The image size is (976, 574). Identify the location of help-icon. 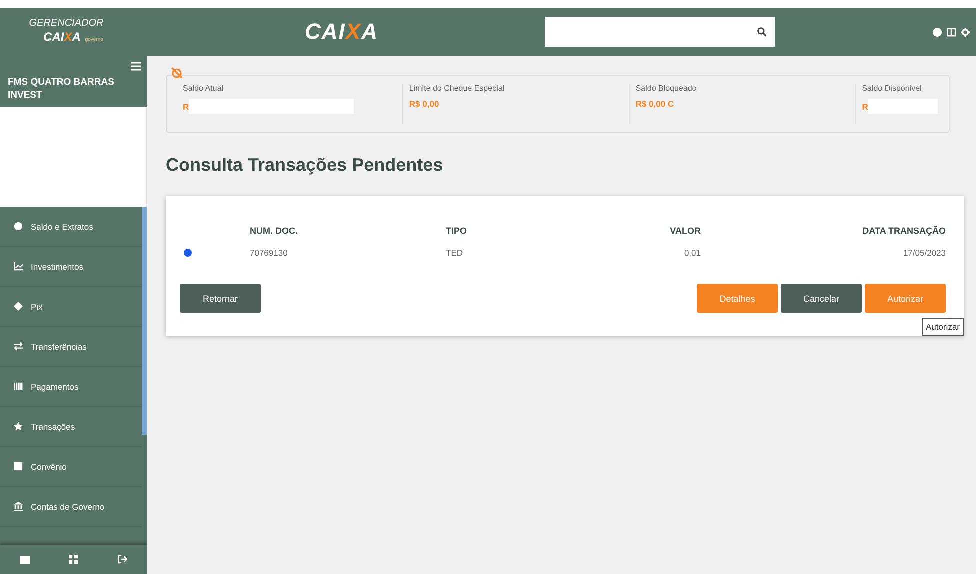
(937, 32).